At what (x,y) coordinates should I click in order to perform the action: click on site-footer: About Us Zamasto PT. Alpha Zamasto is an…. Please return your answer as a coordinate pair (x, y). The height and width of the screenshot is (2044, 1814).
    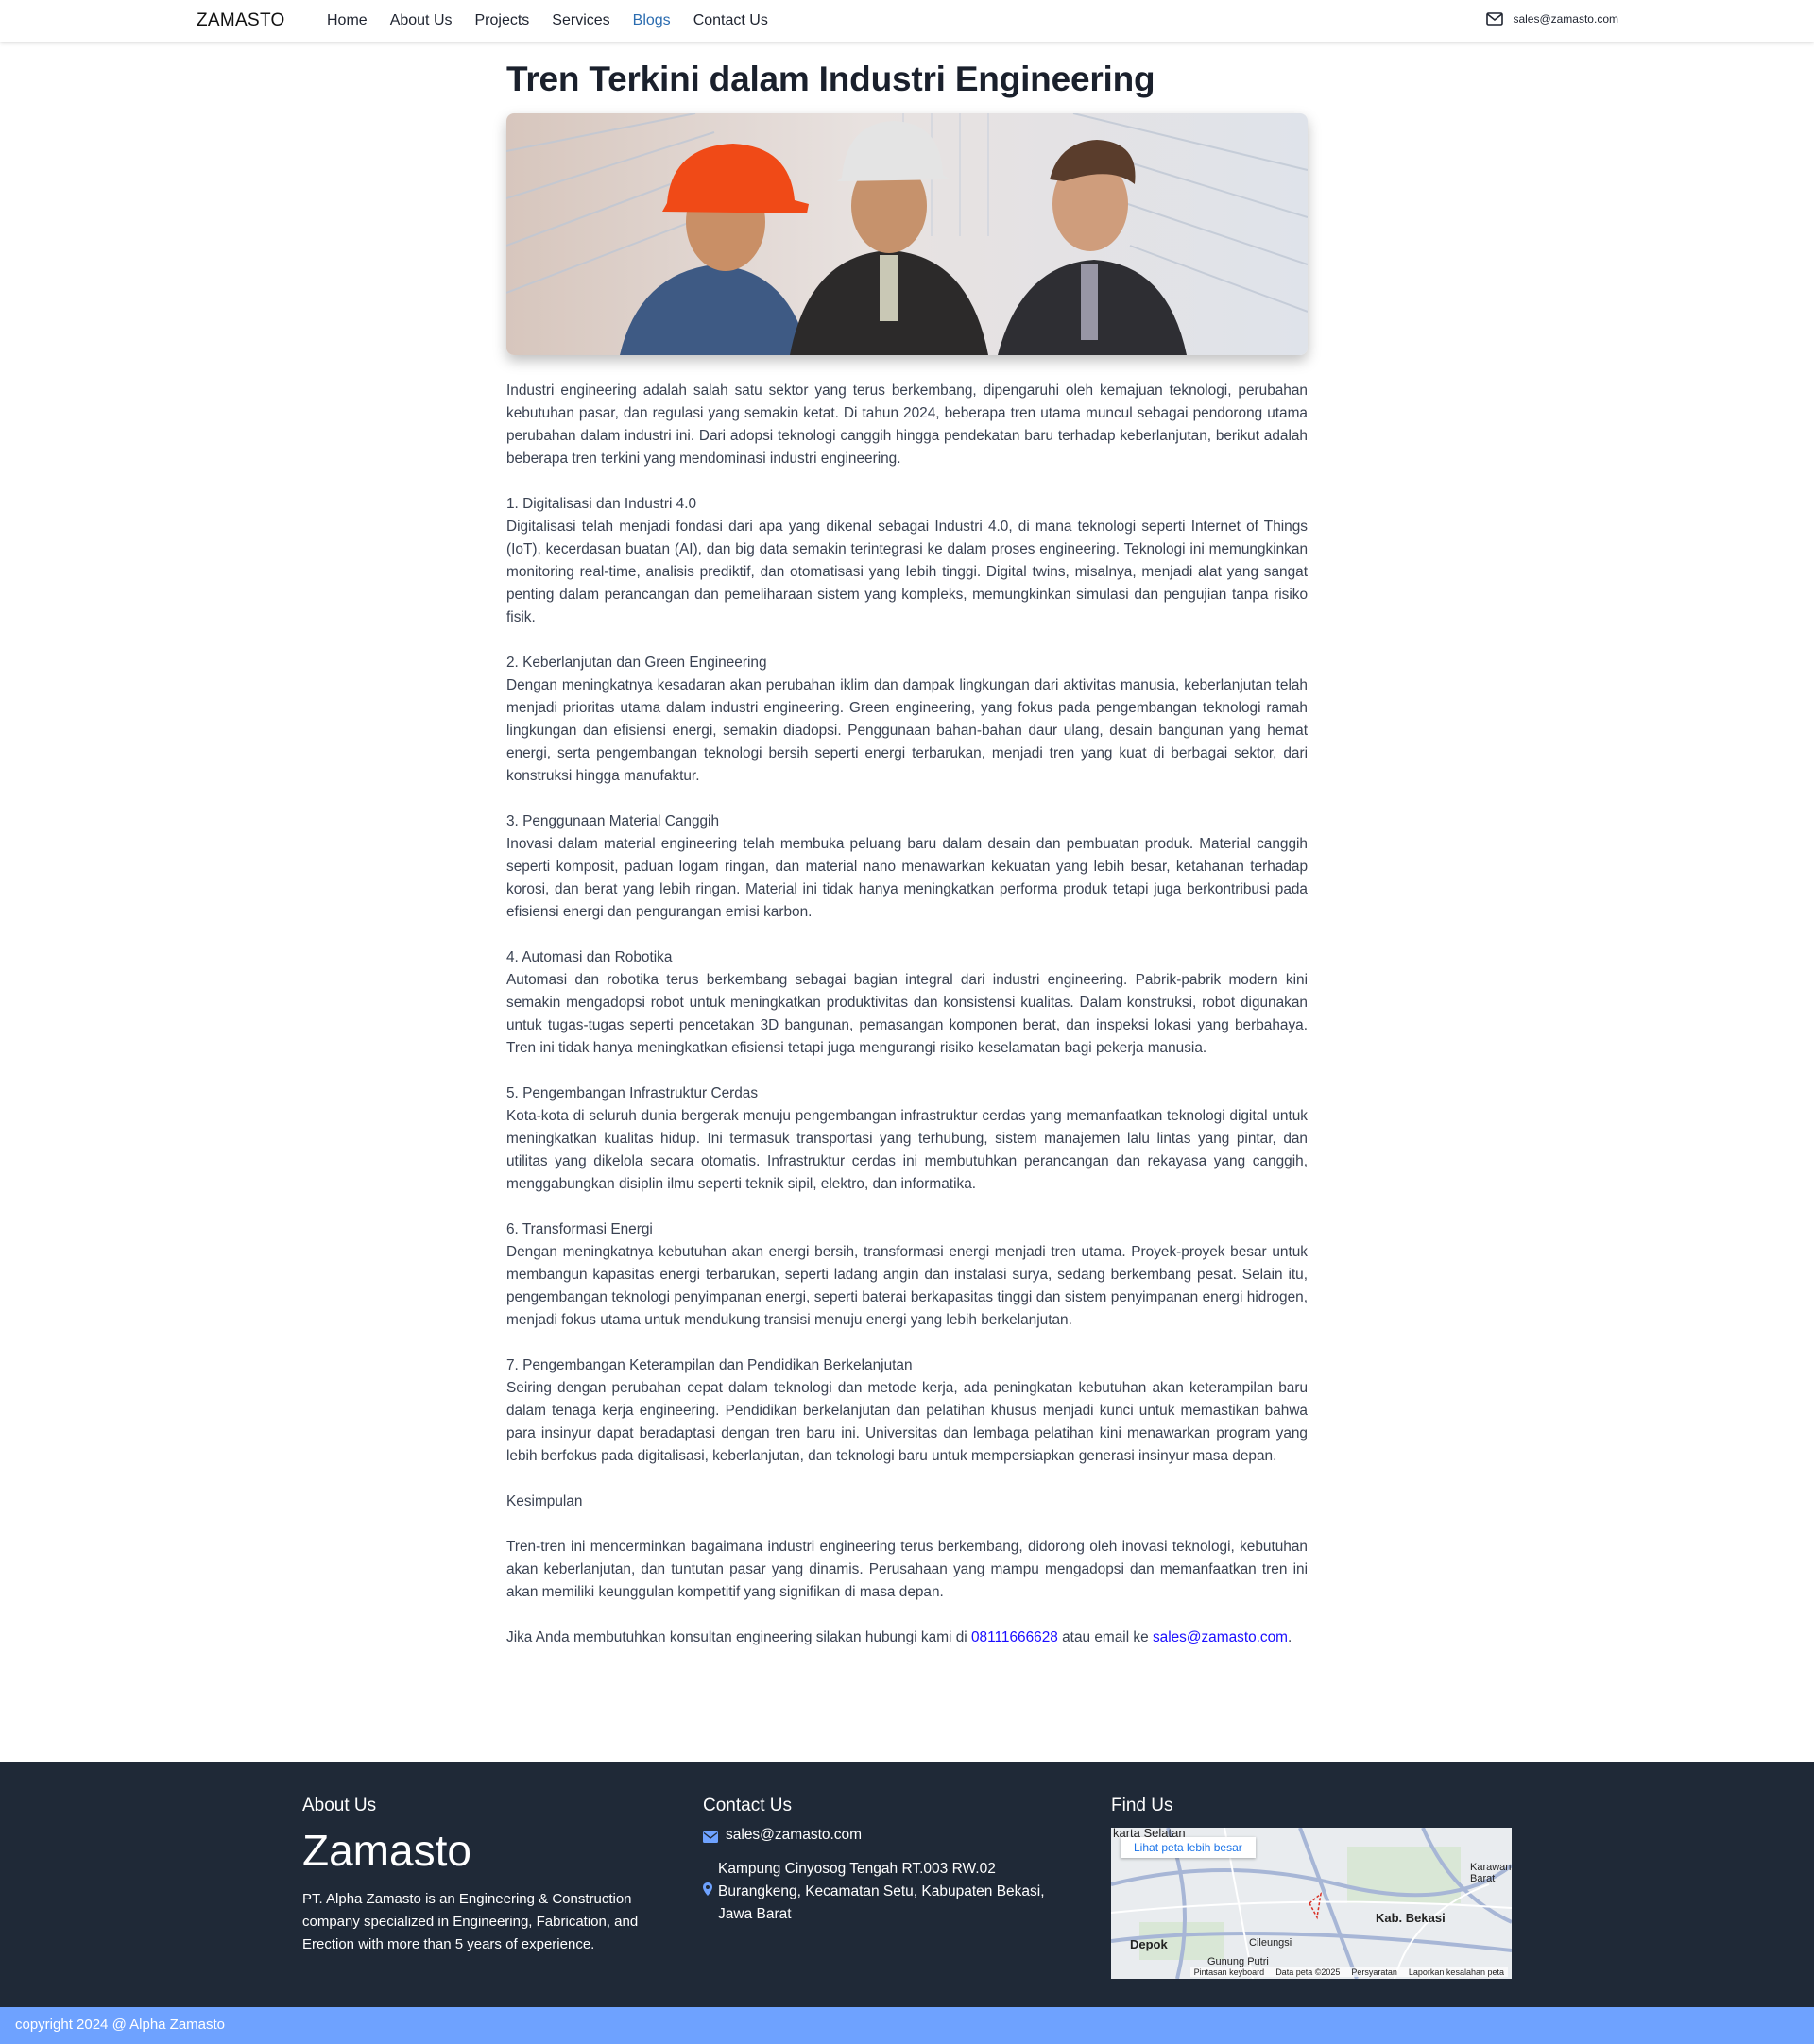
    Looking at the image, I should click on (907, 1885).